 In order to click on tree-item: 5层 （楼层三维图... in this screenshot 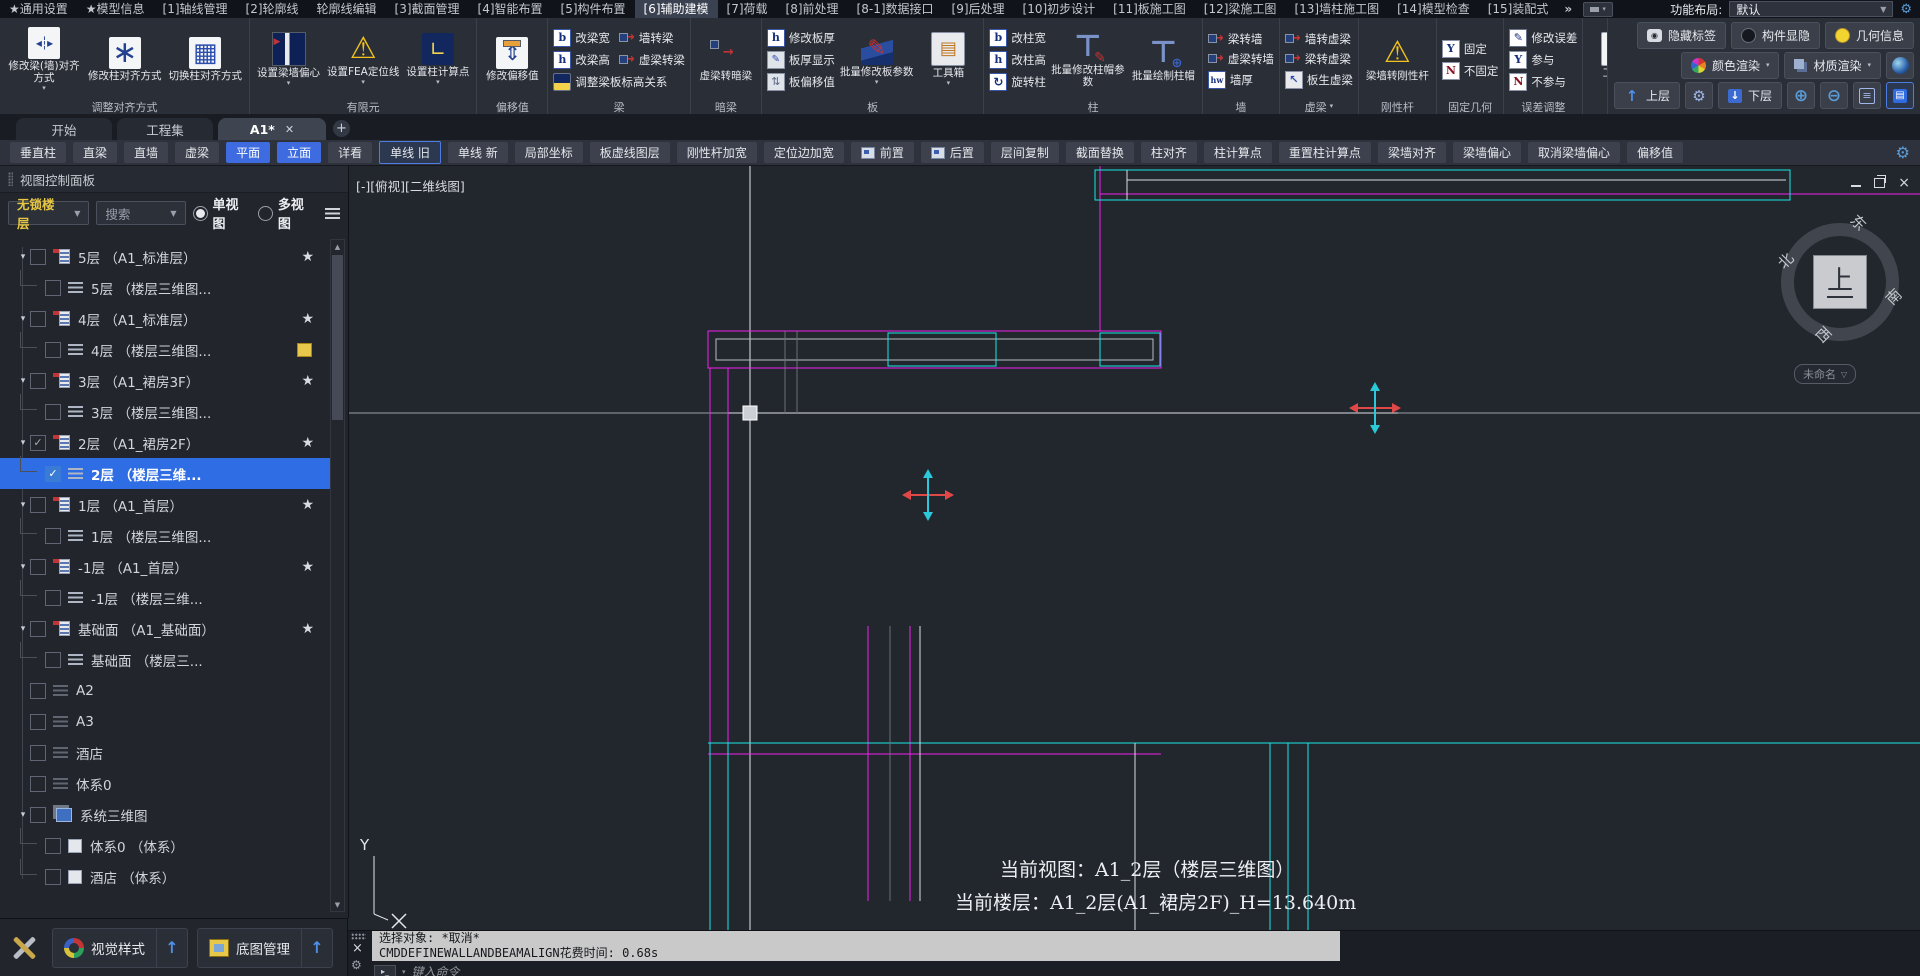, I will do `click(165, 286)`.